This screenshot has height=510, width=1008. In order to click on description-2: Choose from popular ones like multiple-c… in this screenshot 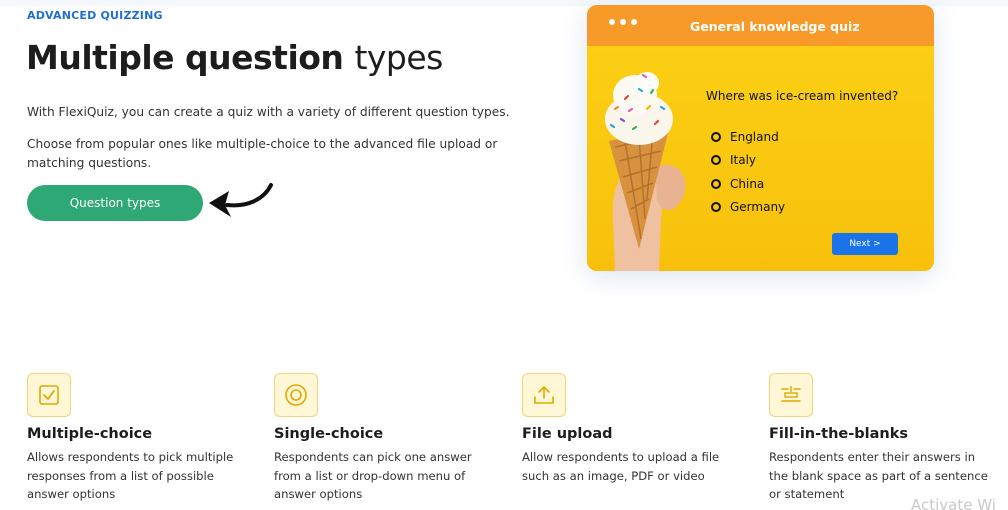, I will do `click(262, 153)`.